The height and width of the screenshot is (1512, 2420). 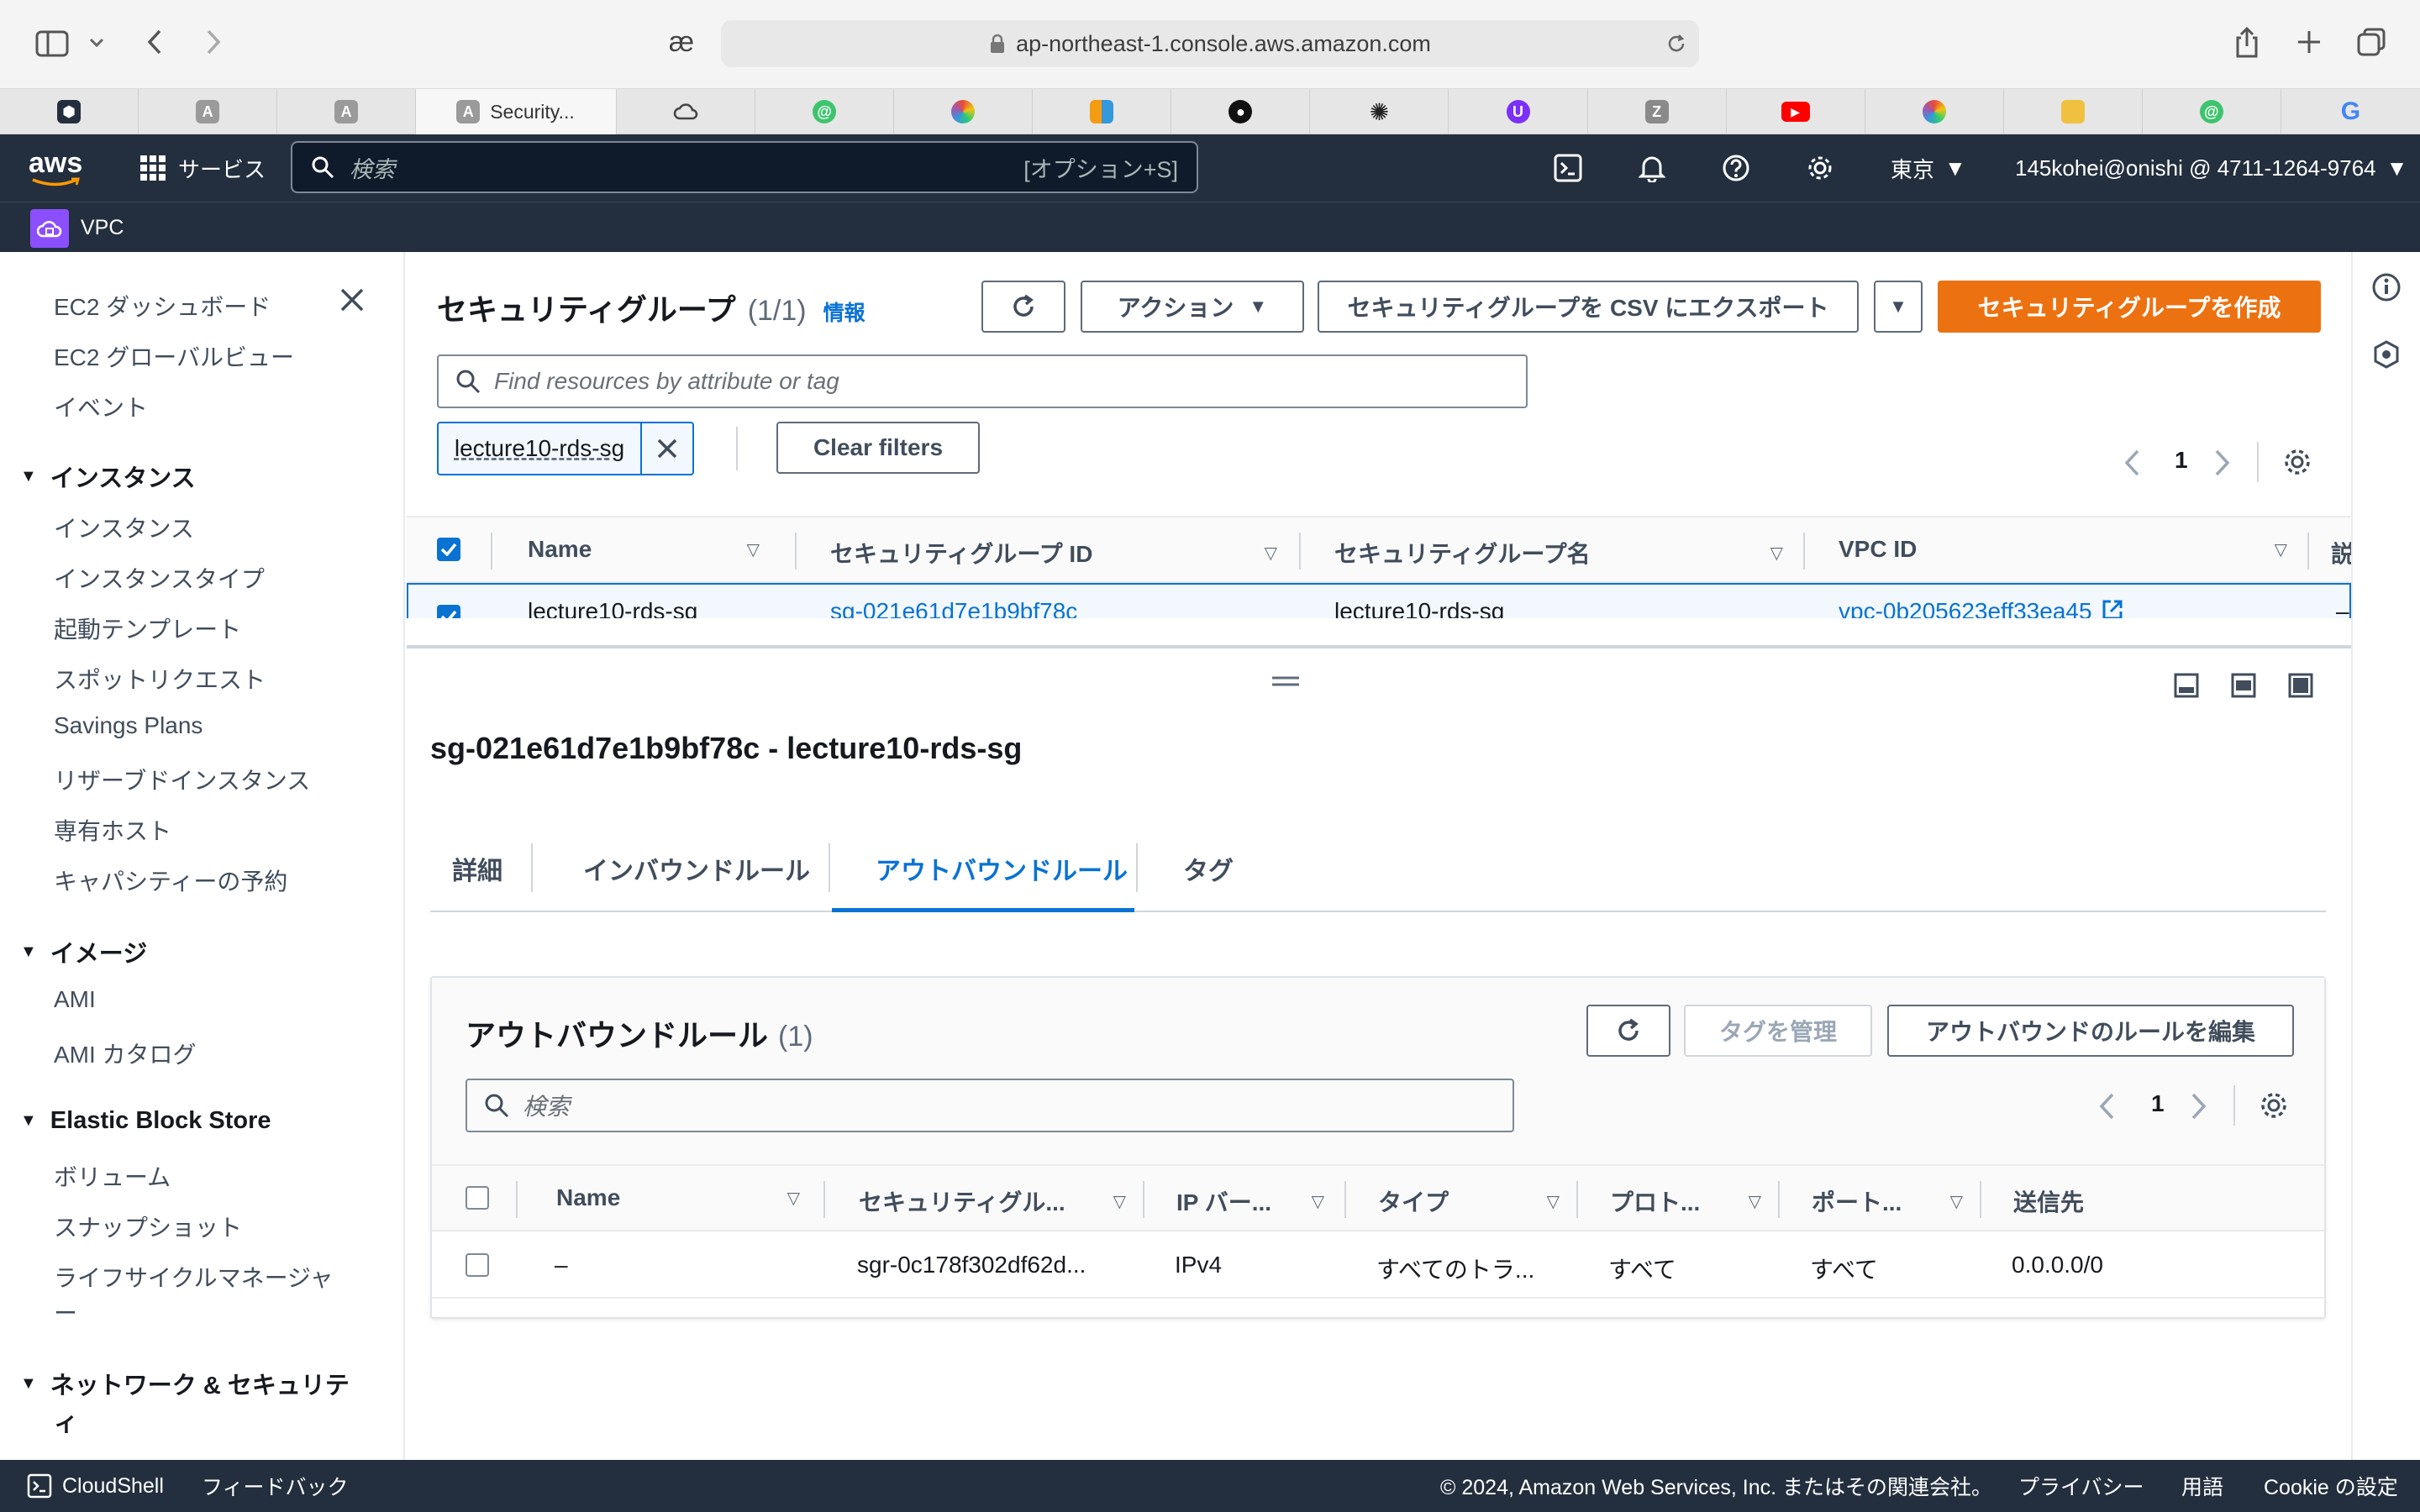 I want to click on sidebar-item-events: イベント, so click(x=101, y=406).